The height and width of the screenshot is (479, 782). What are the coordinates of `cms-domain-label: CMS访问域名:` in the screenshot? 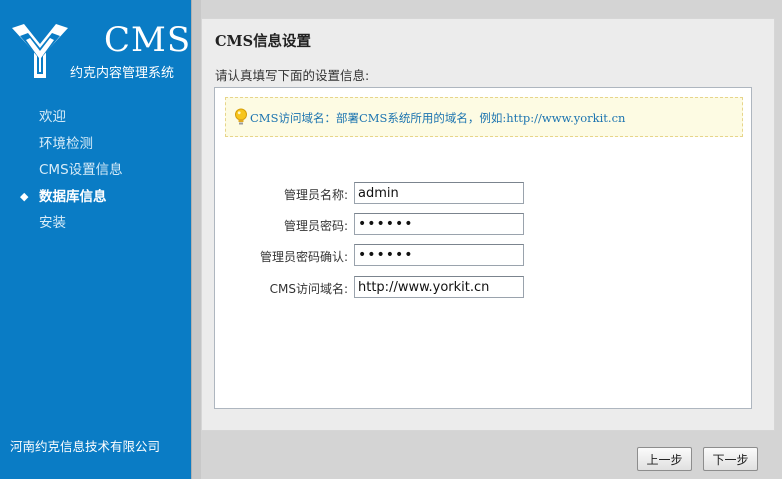 It's located at (308, 289).